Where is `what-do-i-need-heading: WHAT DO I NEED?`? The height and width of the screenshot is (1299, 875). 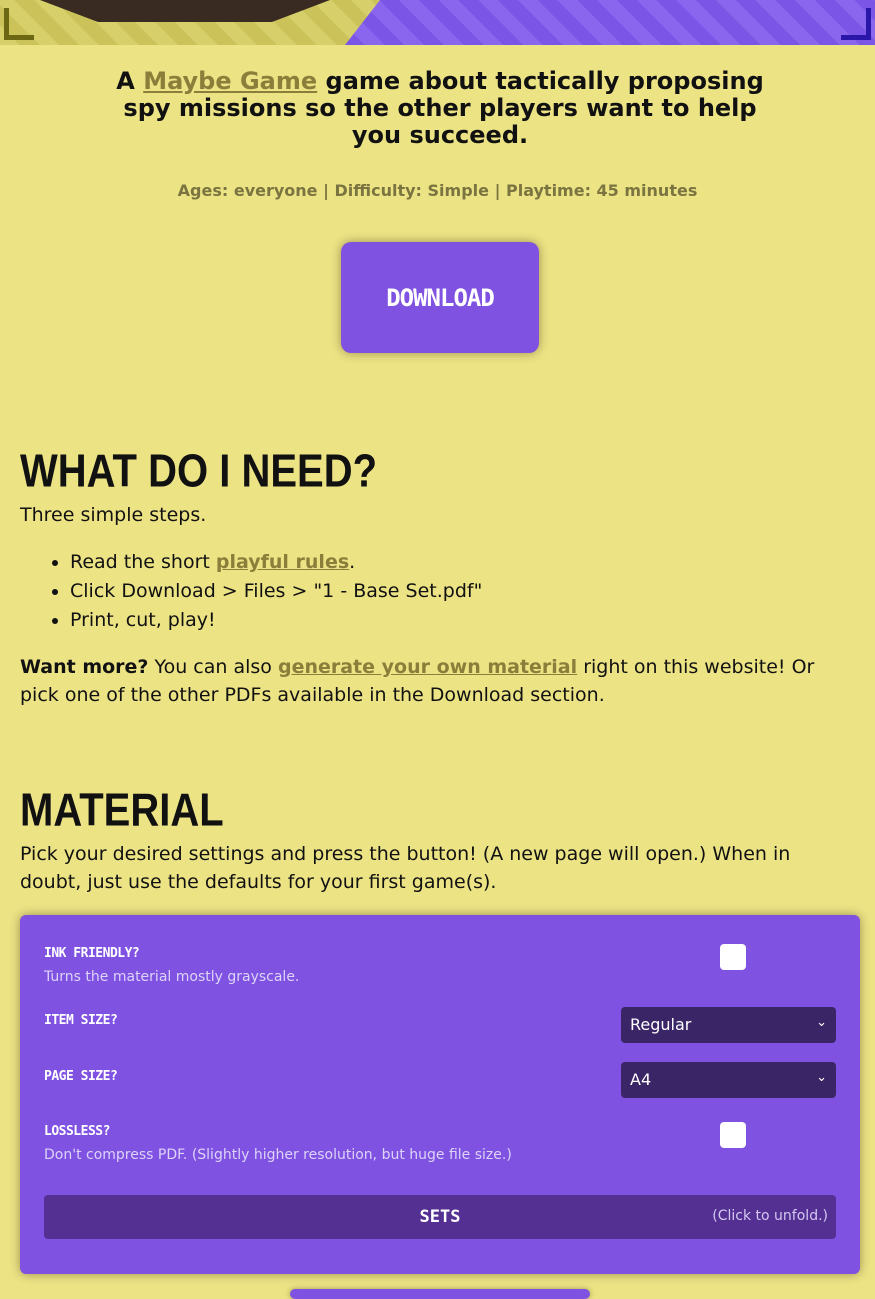
what-do-i-need-heading: WHAT DO I NEED? is located at coordinates (199, 471).